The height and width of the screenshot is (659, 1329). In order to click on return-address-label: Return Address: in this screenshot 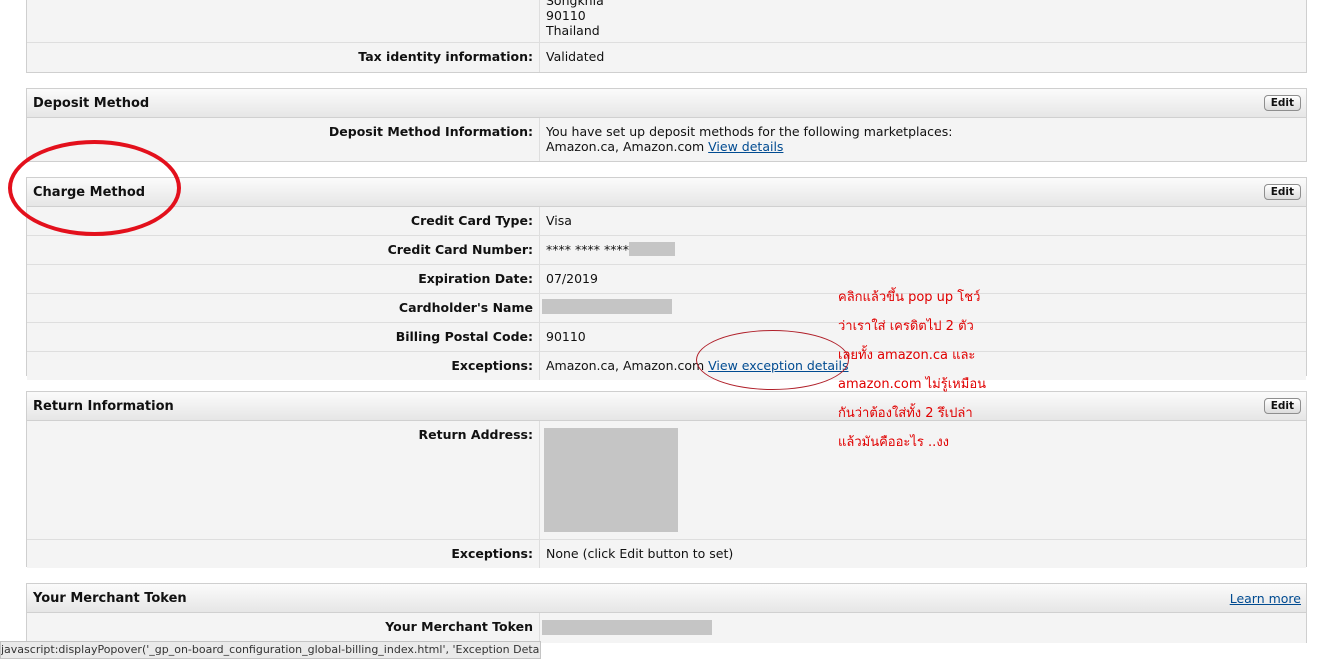, I will do `click(283, 480)`.